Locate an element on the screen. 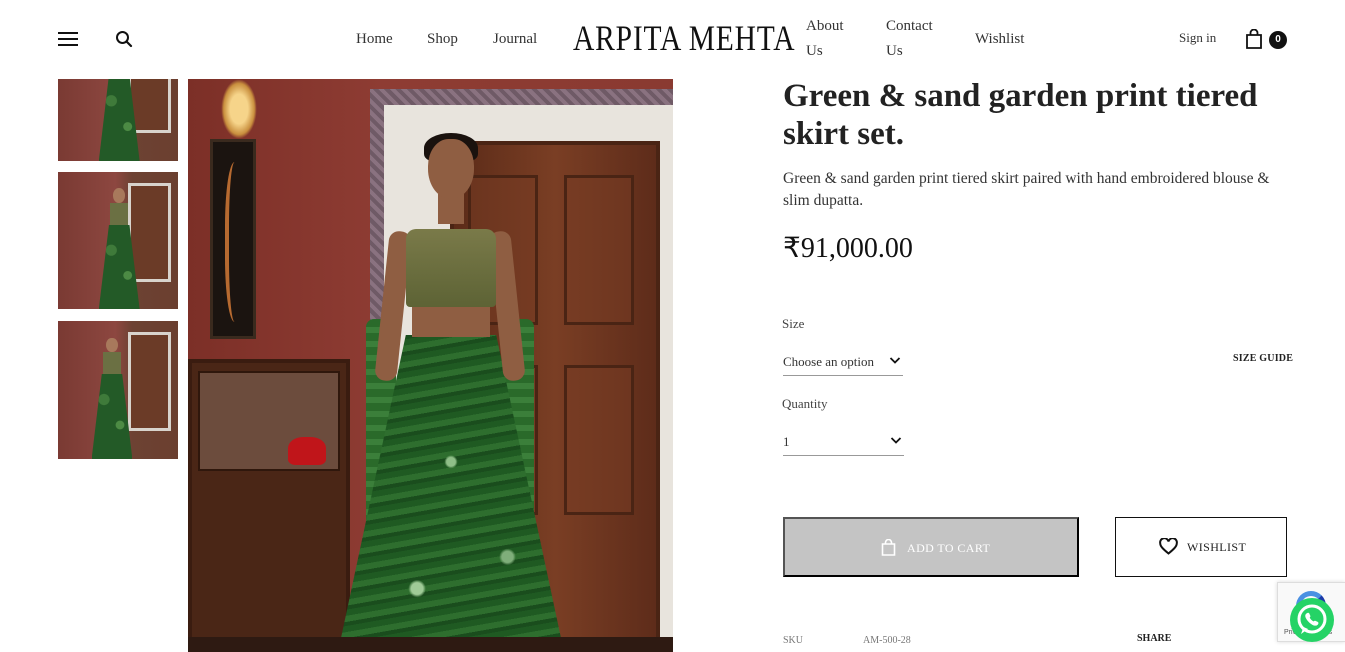 This screenshot has width=1345, height=652. nav-shop: Shop is located at coordinates (442, 39).